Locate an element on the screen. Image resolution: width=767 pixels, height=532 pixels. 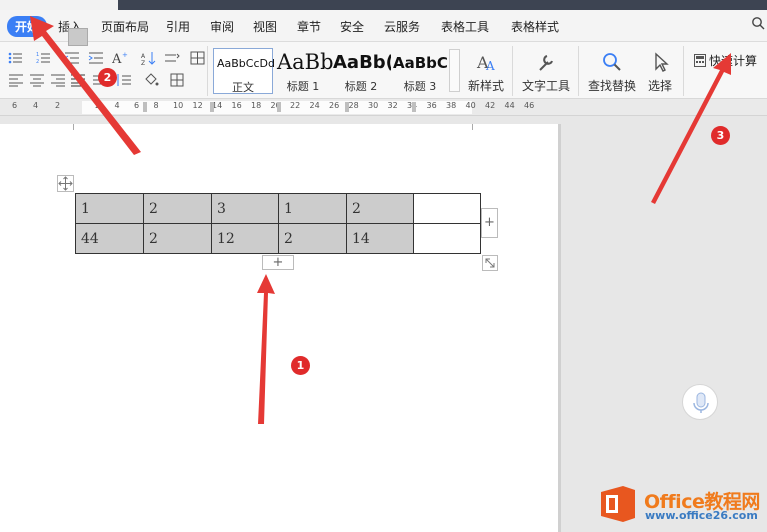
sort-icon: AZ is located at coordinates (149, 58).